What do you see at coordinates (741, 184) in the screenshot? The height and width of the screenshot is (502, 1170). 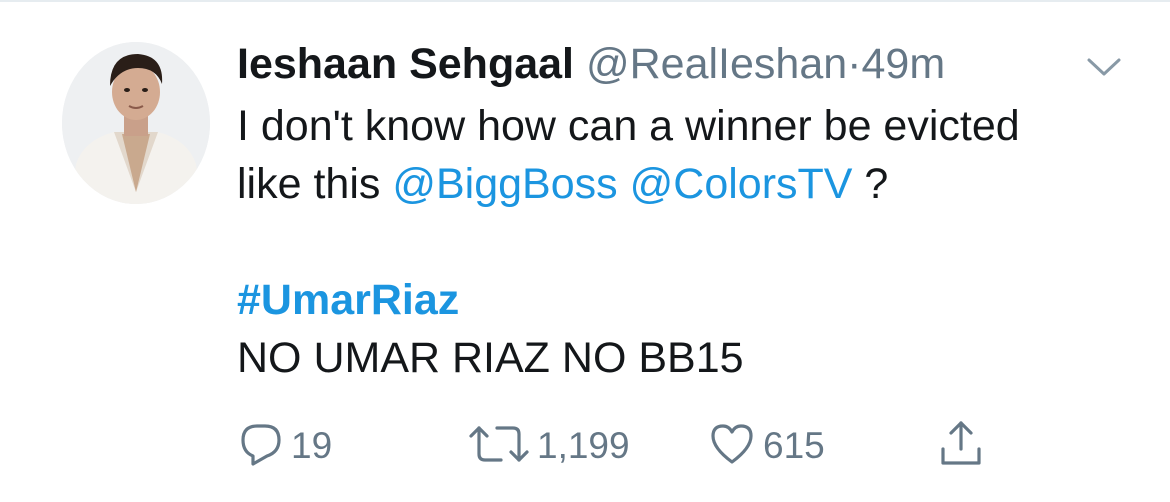 I see `mention-link-colorstv: @ColorsTV` at bounding box center [741, 184].